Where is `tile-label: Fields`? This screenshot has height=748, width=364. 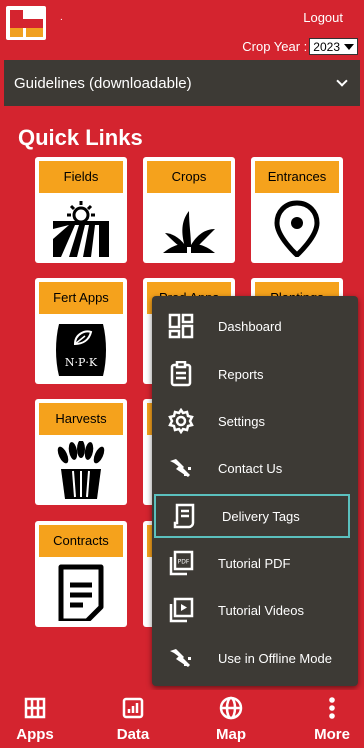
tile-label: Fields is located at coordinates (81, 177).